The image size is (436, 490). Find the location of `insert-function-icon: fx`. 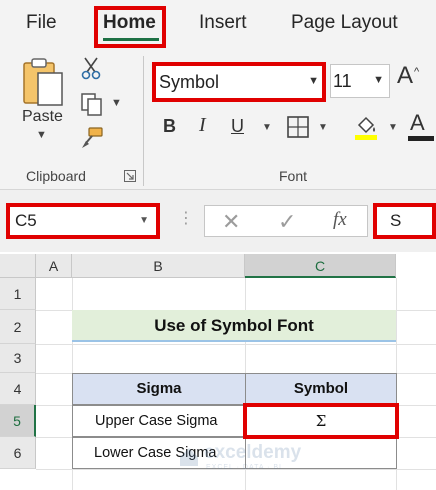

insert-function-icon: fx is located at coordinates (340, 220).